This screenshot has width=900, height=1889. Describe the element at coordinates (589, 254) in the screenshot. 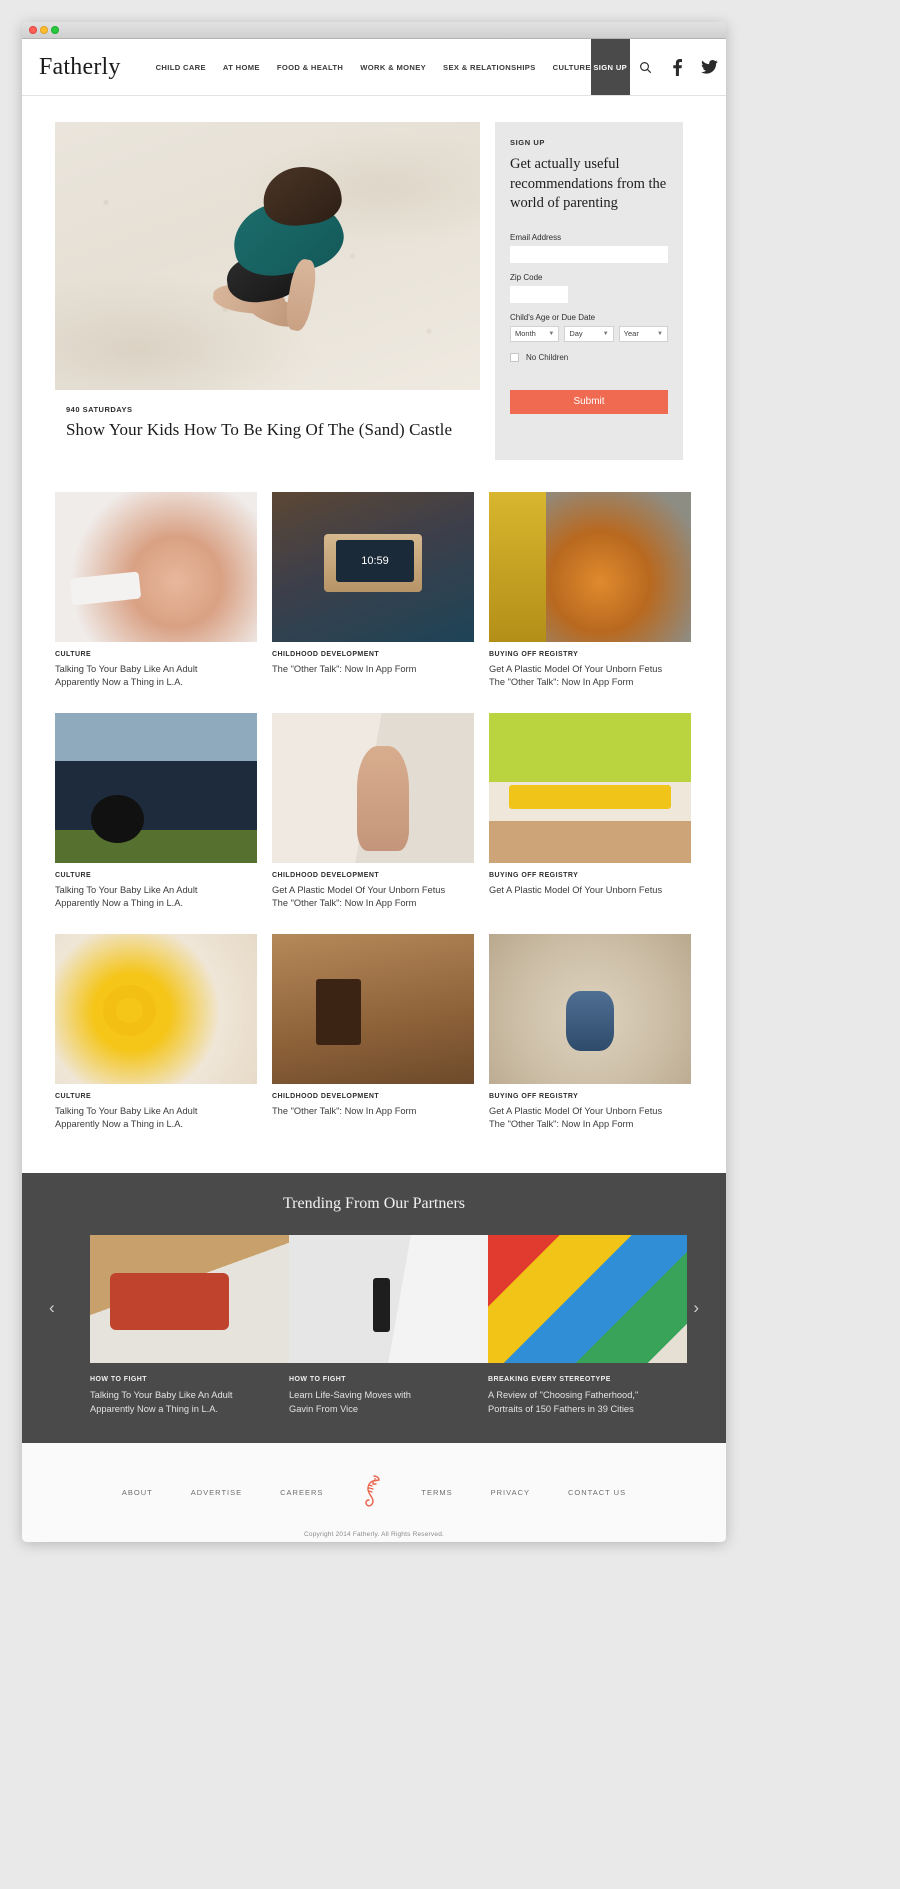

I see `email-field` at that location.